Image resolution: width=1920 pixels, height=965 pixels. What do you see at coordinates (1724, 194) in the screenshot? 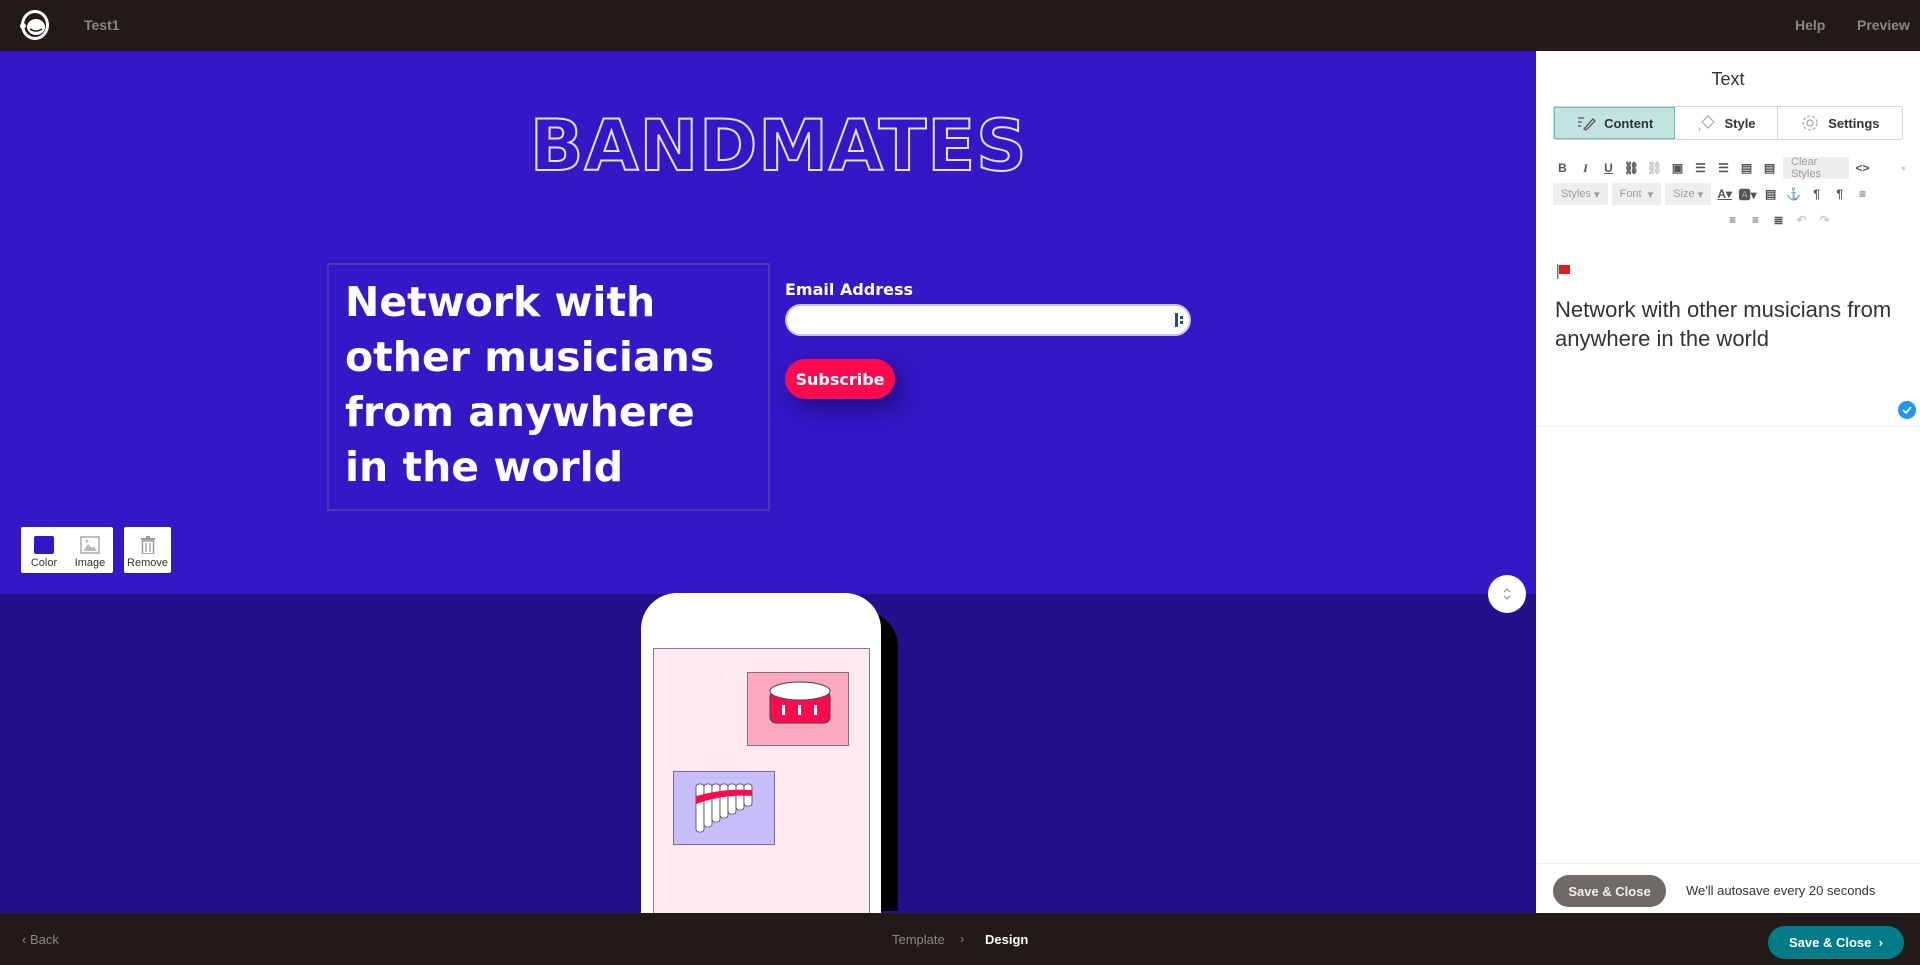
I see `text-color-icon: A▾` at bounding box center [1724, 194].